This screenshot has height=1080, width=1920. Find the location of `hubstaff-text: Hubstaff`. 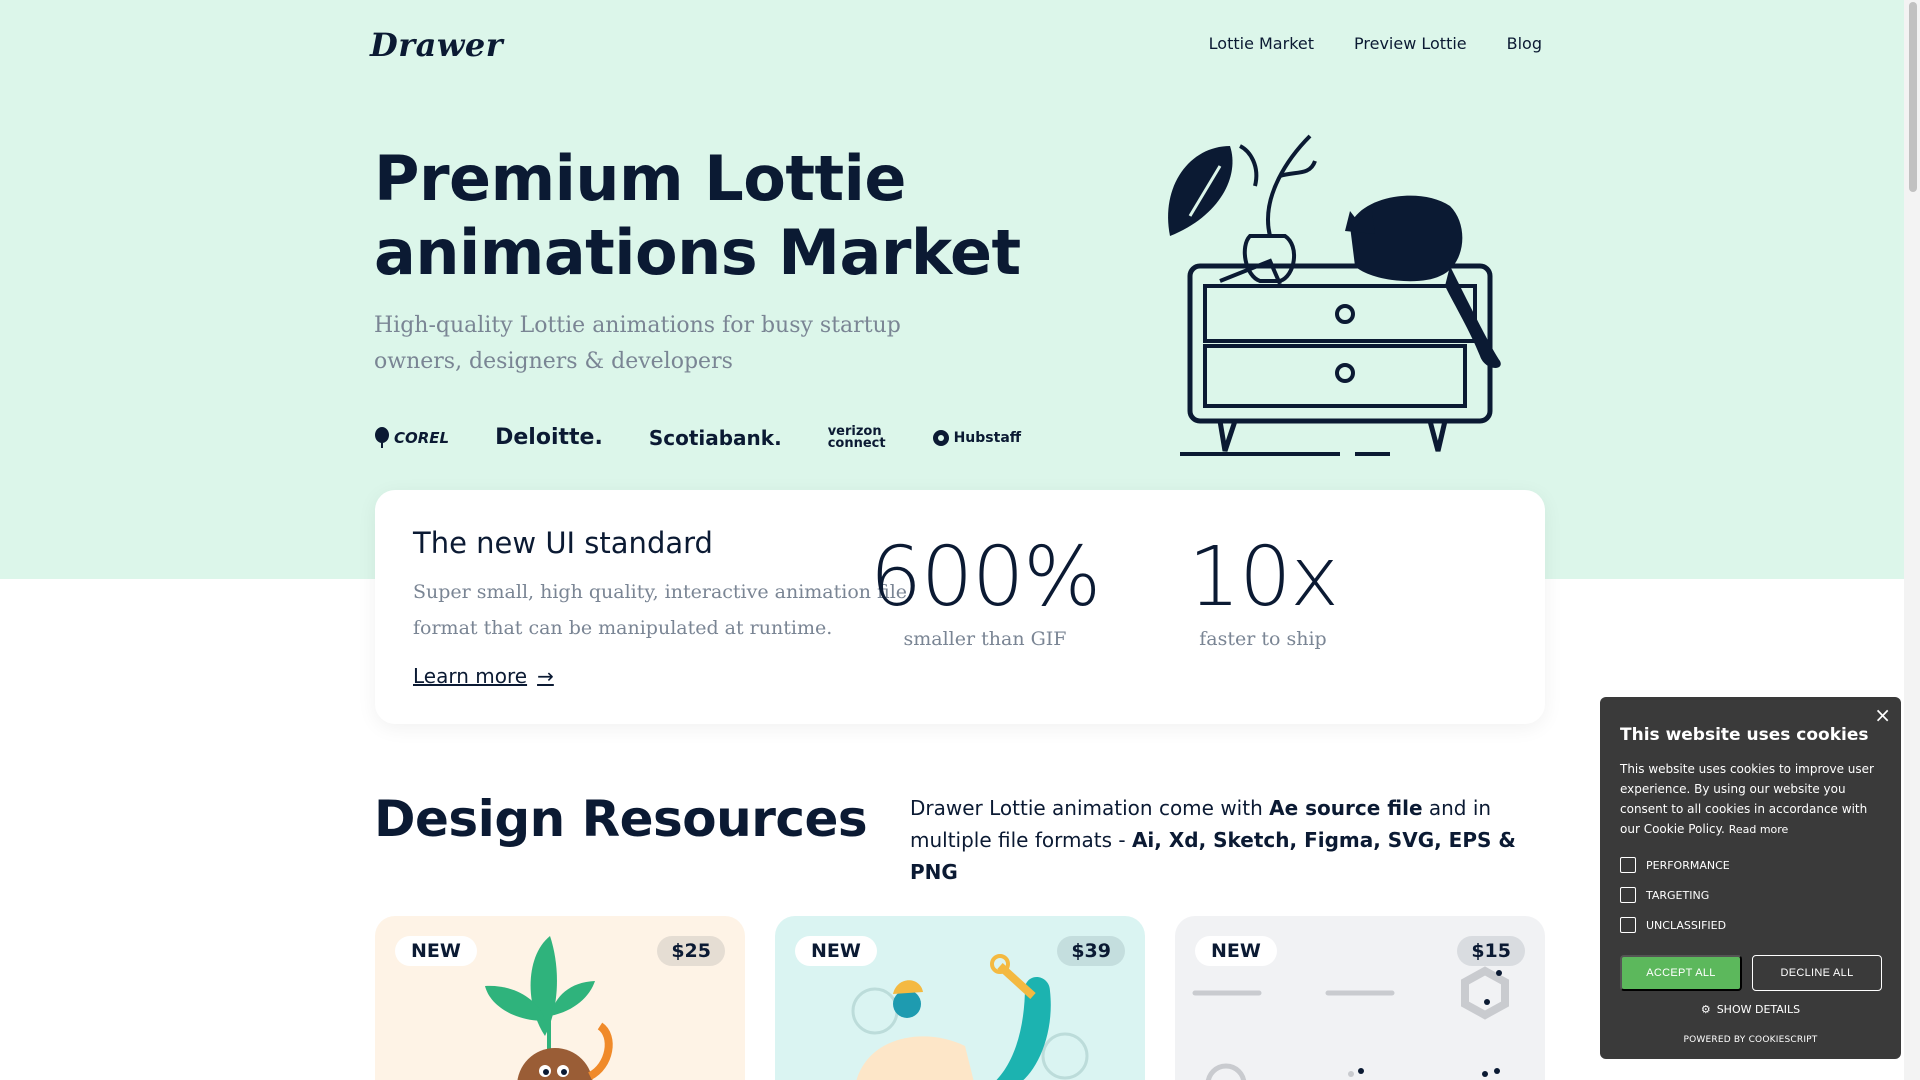

hubstaff-text: Hubstaff is located at coordinates (987, 437).